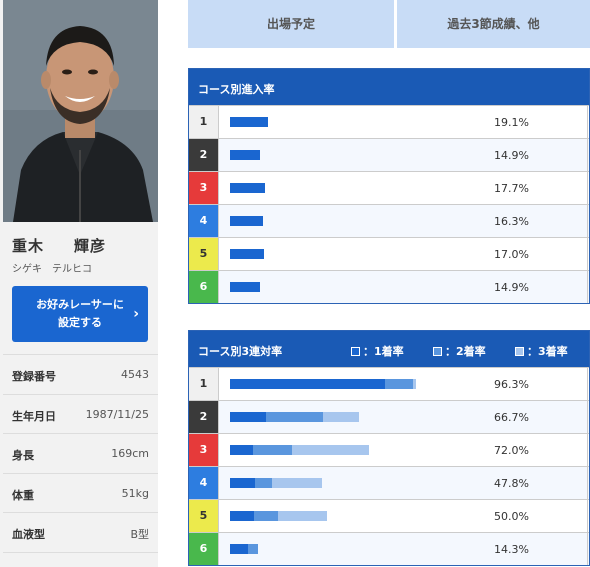 Image resolution: width=590 pixels, height=567 pixels. Describe the element at coordinates (72, 269) in the screenshot. I see `racer-given-kana: テルヒコ` at that location.